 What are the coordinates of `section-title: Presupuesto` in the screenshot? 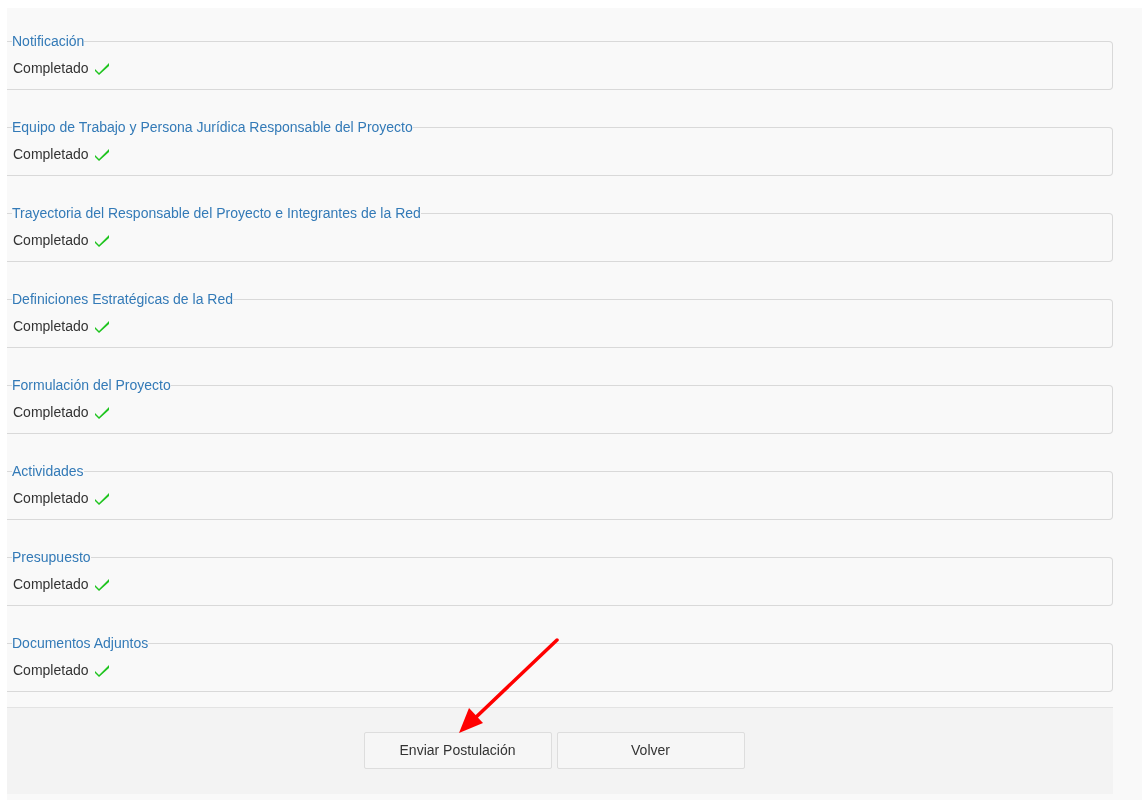 It's located at (51, 557).